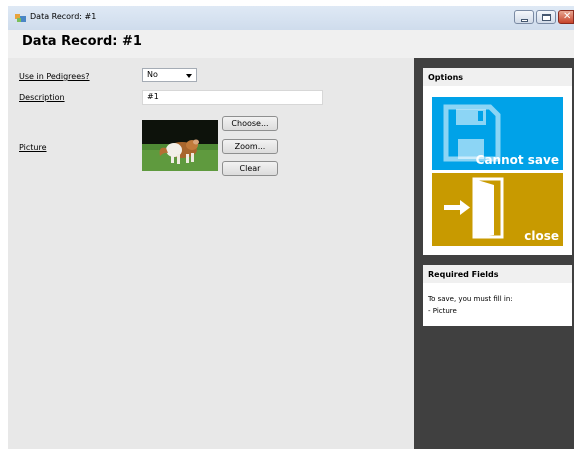 This screenshot has height=449, width=574. What do you see at coordinates (63, 16) in the screenshot?
I see `window-title: Data Record: #1` at bounding box center [63, 16].